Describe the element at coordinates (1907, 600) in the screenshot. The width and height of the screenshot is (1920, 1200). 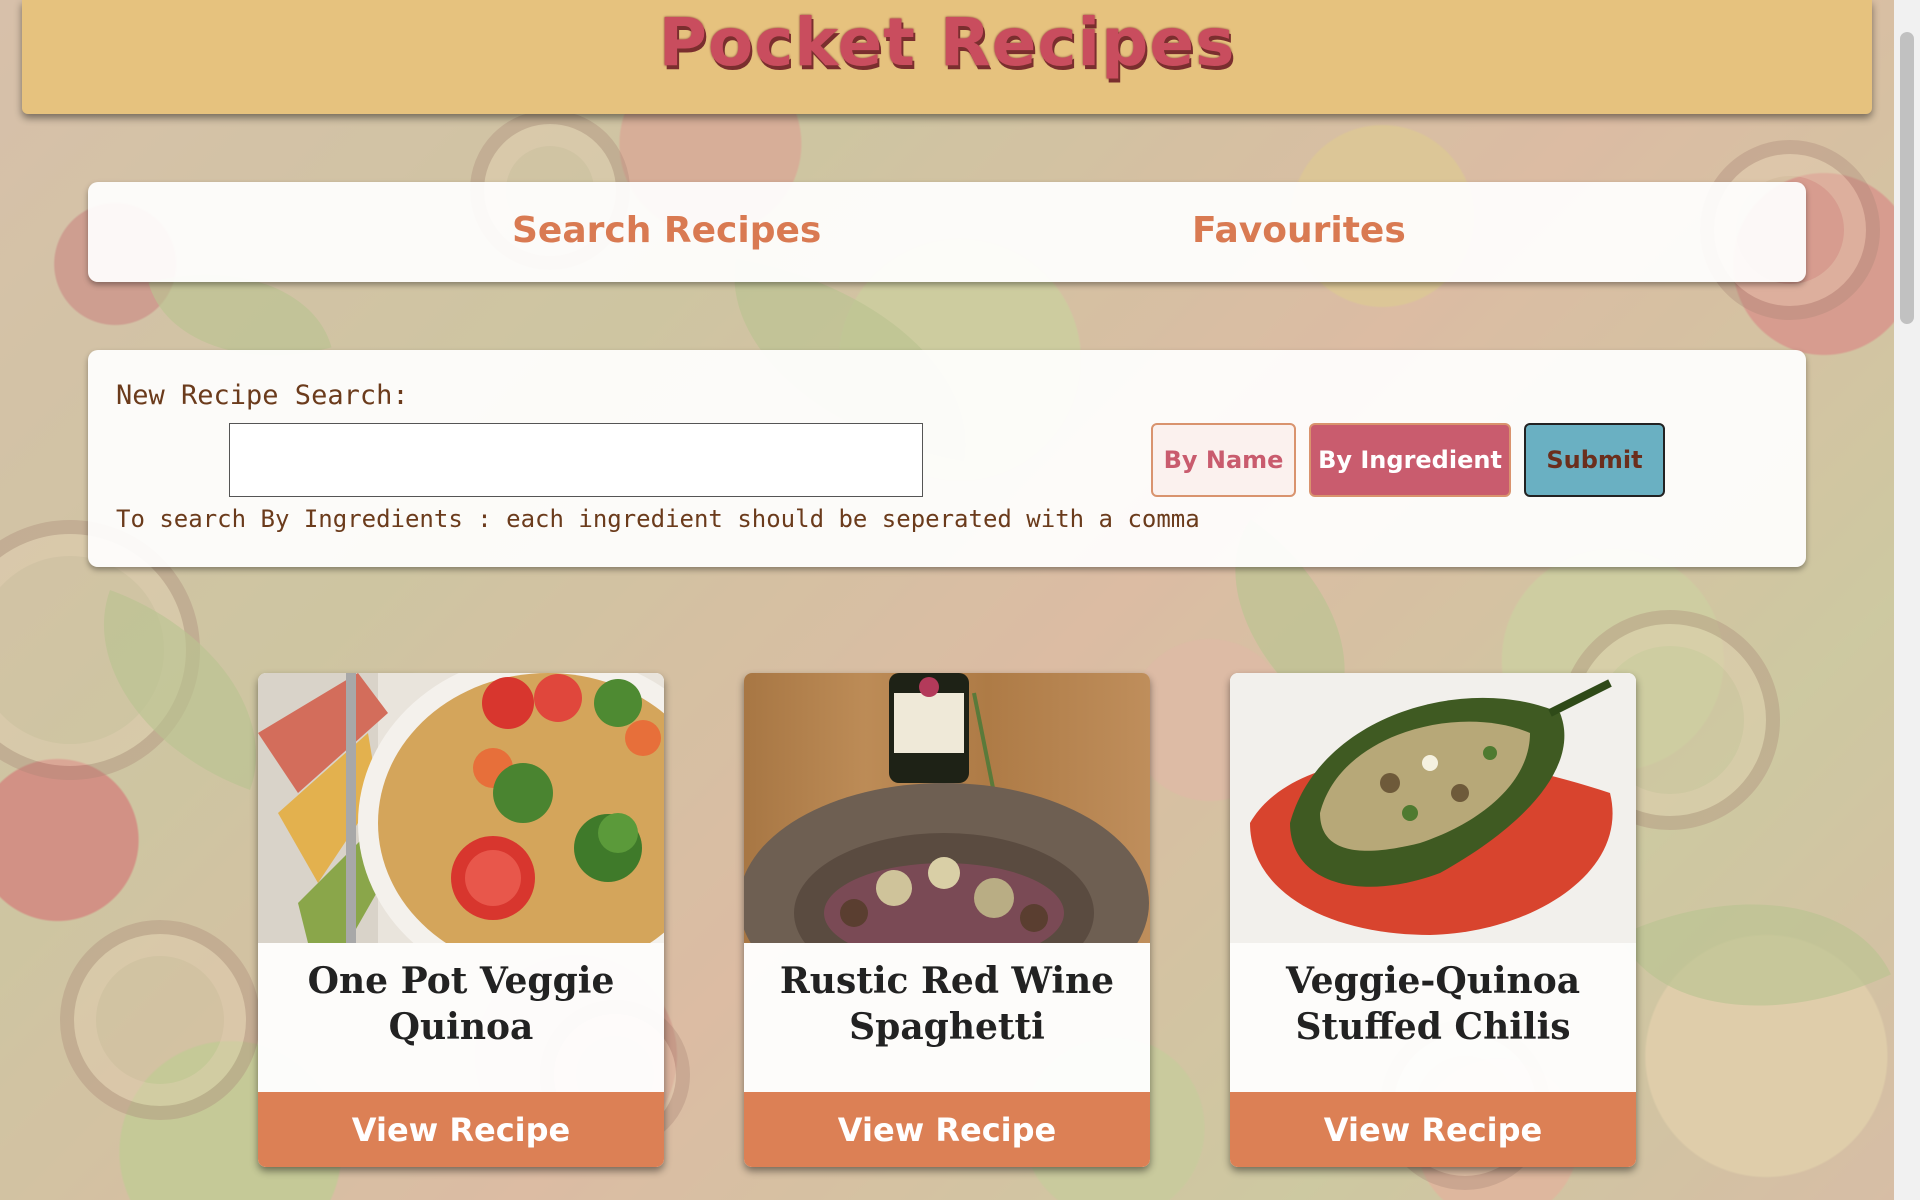
I see `page-scrollbar` at that location.